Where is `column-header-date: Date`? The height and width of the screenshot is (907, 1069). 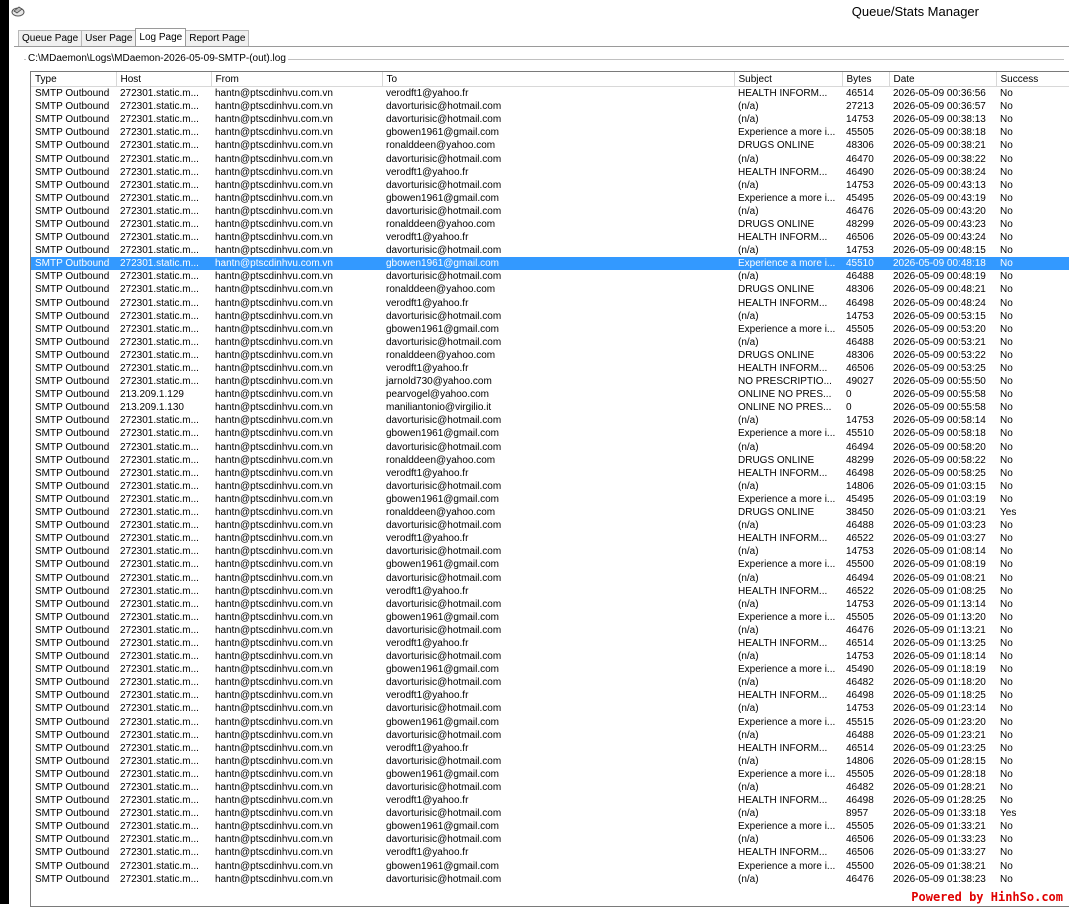
column-header-date: Date is located at coordinates (943, 79).